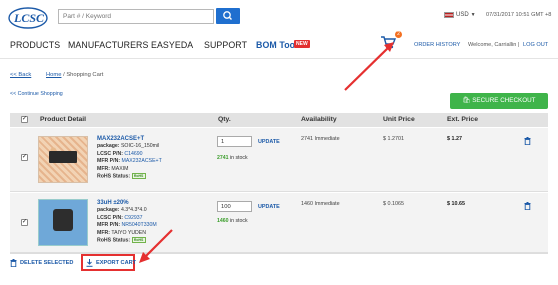  Describe the element at coordinates (47, 263) in the screenshot. I see `delete-selected-label: DELETE SELECTED` at that location.